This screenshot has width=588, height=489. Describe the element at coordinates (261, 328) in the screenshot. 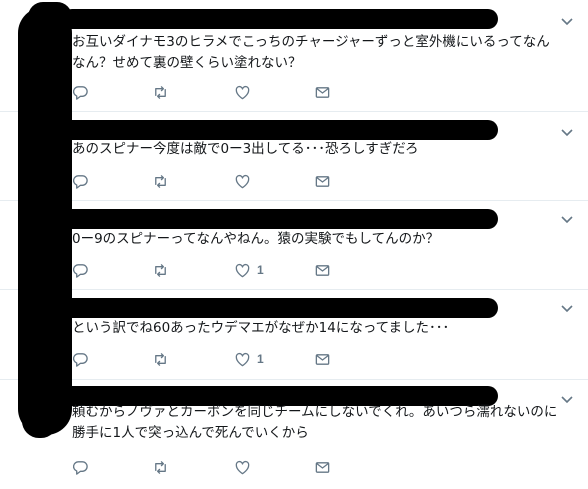

I see `tweet-text: という訳でね60あったウデマエがなぜか14になってました･･･` at that location.